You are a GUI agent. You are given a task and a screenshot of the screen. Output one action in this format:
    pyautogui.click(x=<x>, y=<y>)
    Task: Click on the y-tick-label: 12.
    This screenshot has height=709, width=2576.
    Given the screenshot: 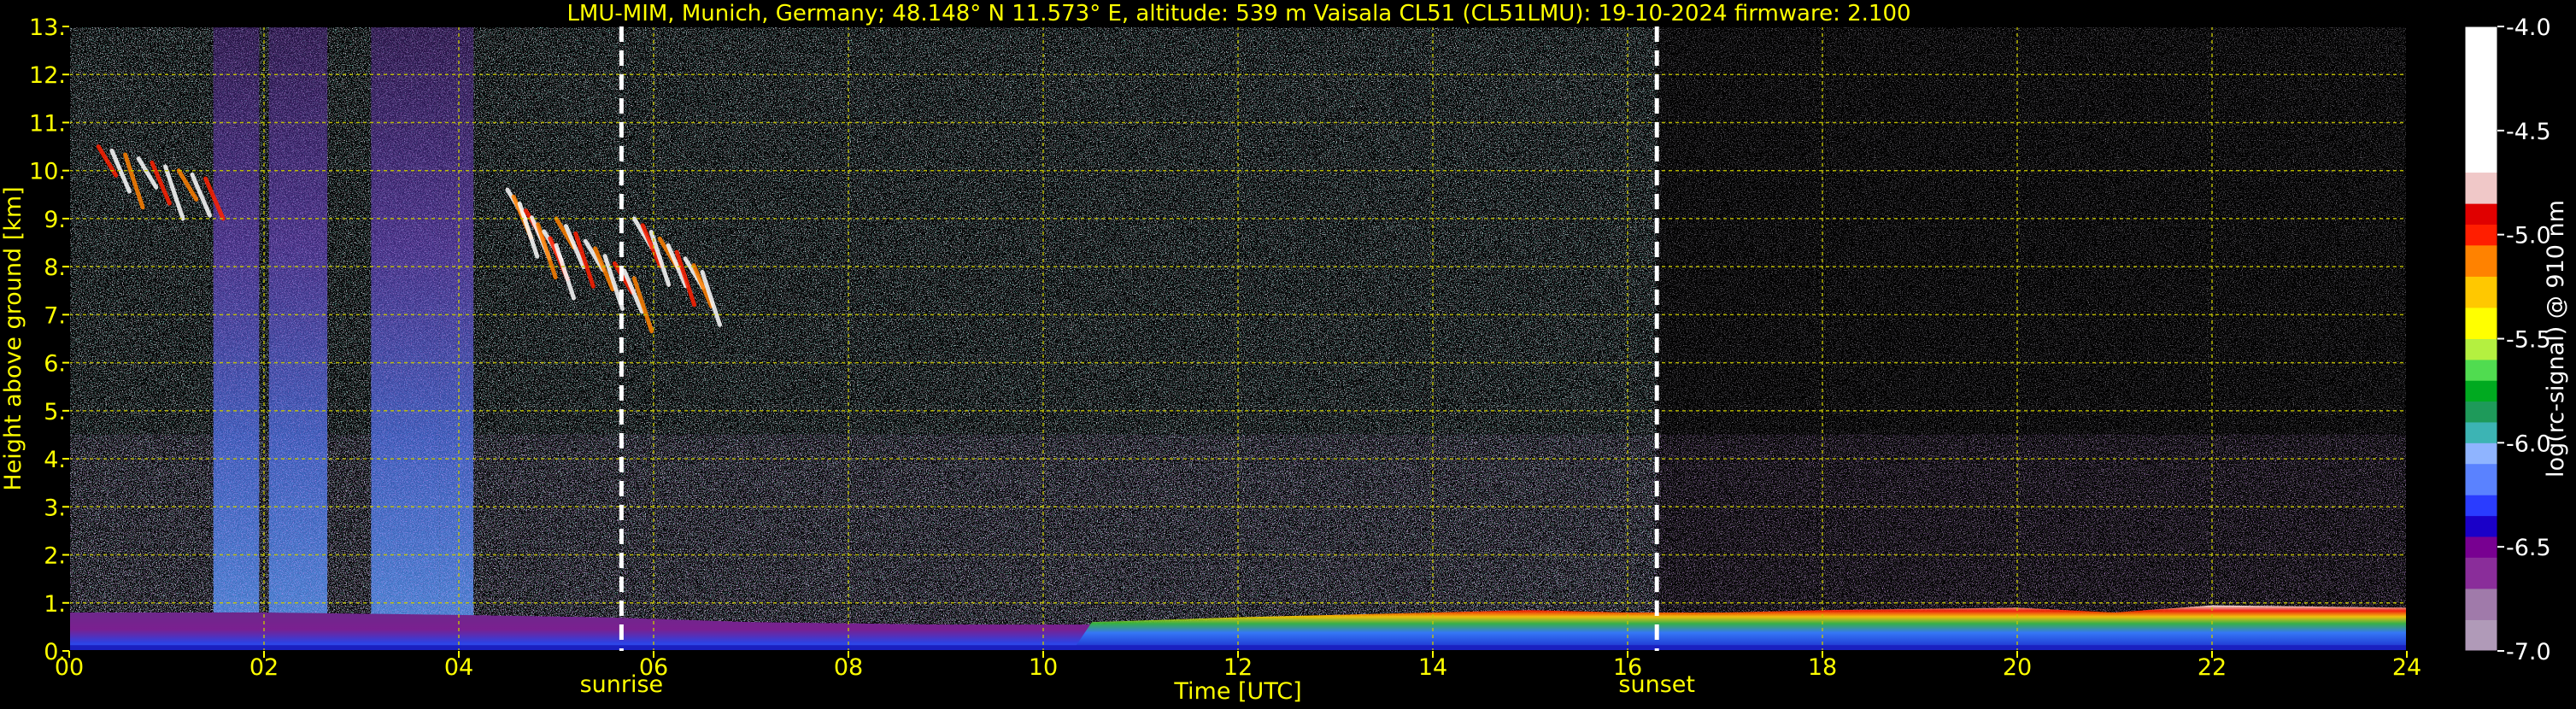 What is the action you would take?
    pyautogui.click(x=47, y=75)
    